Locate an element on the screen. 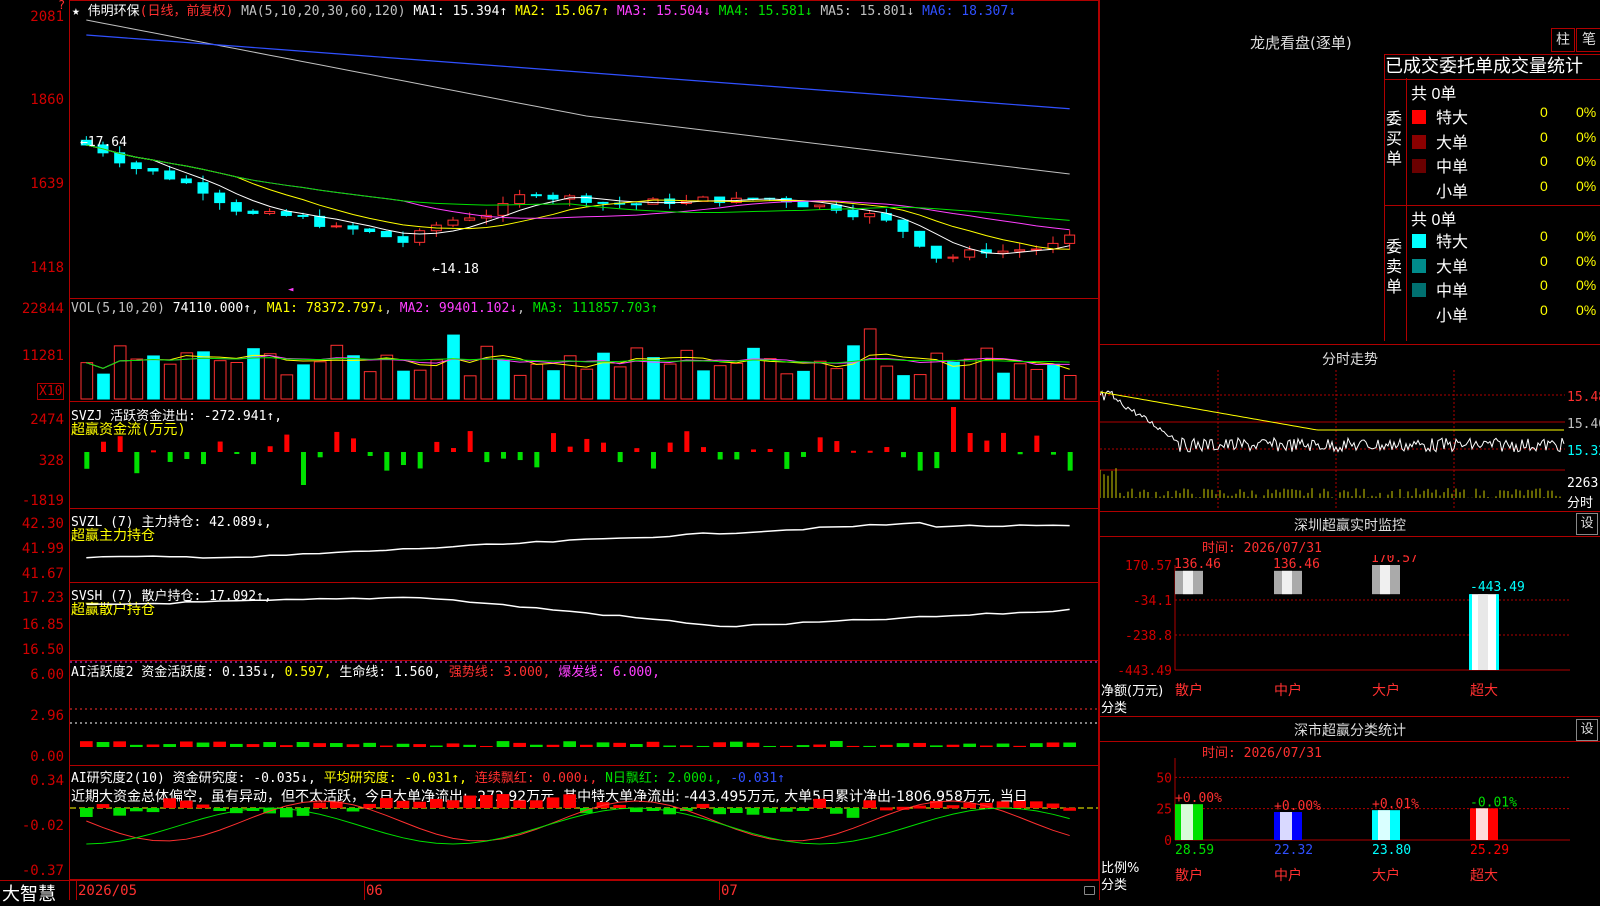  classify-title: 深市超赢分类统计 is located at coordinates (1350, 731).